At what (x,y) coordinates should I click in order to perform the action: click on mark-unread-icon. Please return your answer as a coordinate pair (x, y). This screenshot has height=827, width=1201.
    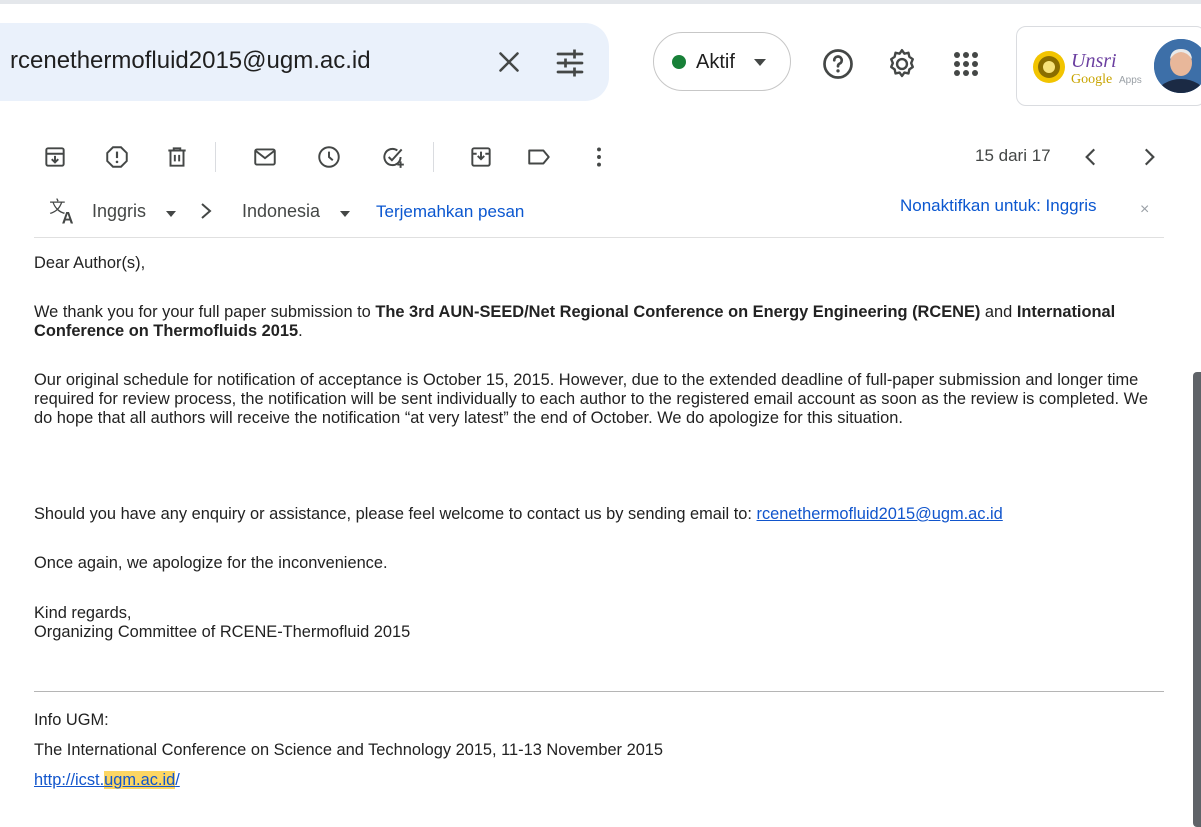
    Looking at the image, I should click on (265, 157).